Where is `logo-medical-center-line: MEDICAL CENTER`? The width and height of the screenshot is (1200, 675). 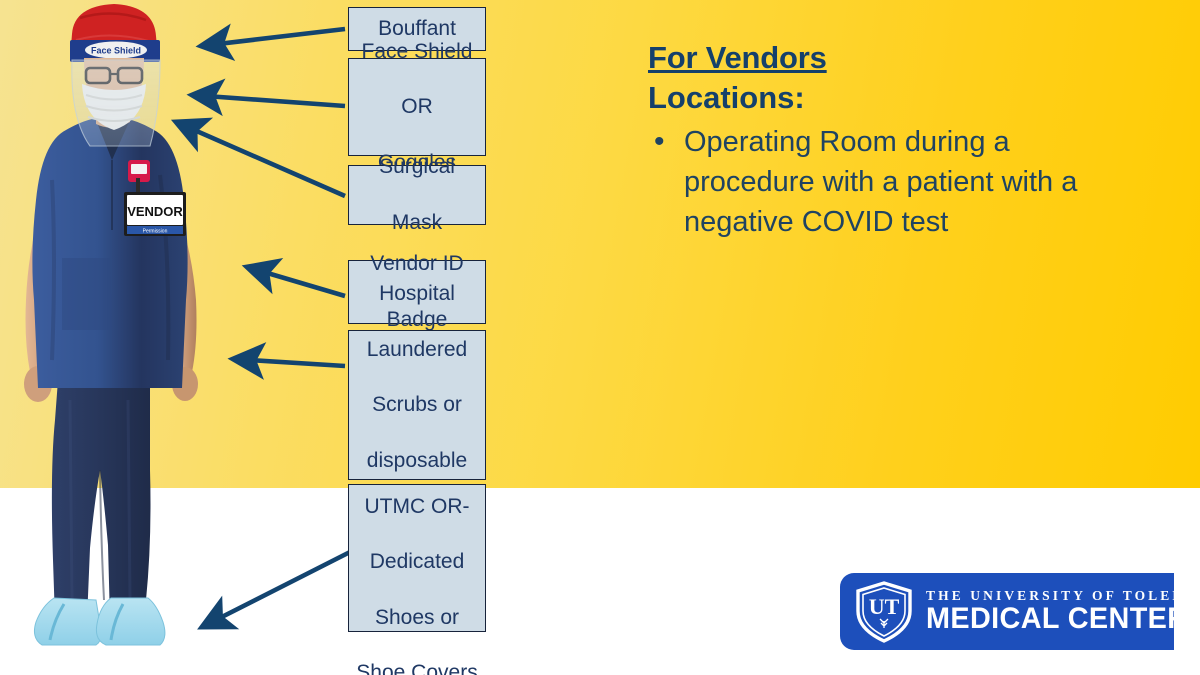 logo-medical-center-line: MEDICAL CENTER is located at coordinates (1057, 619).